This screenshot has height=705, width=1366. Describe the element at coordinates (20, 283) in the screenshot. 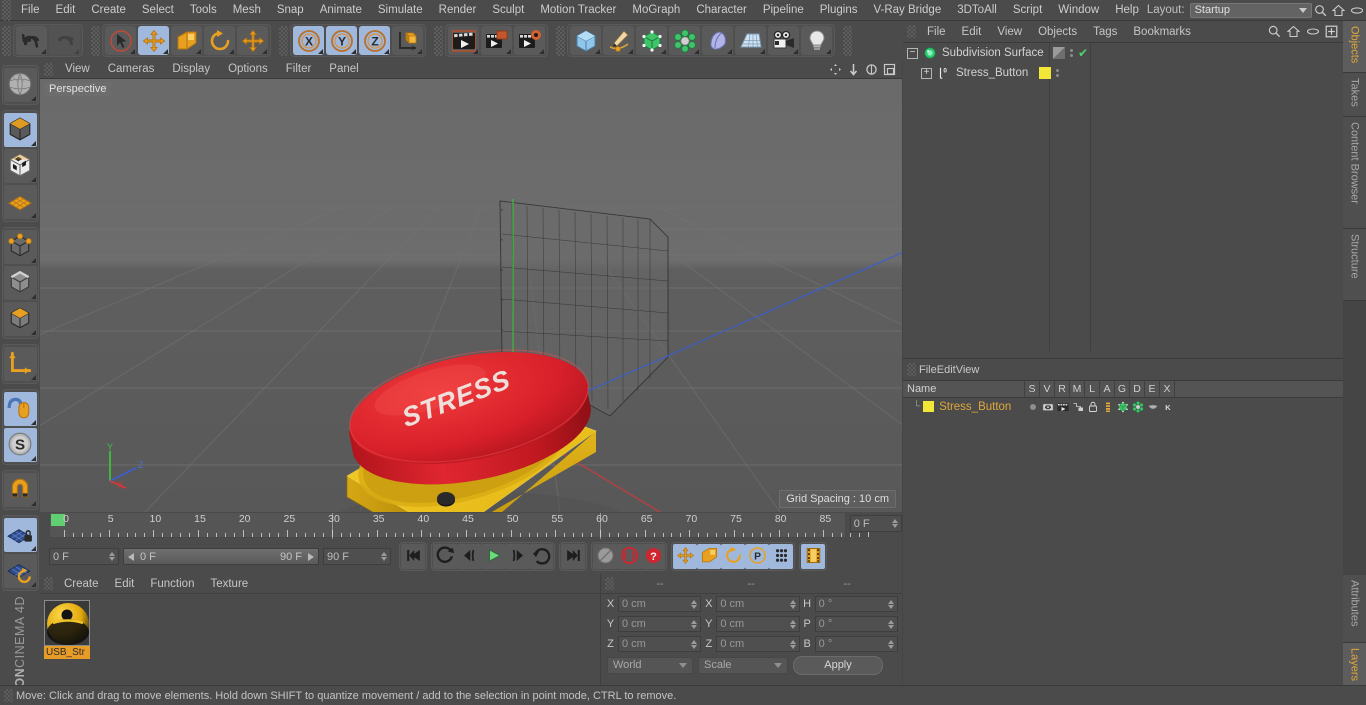

I see `edge-mode-button` at that location.